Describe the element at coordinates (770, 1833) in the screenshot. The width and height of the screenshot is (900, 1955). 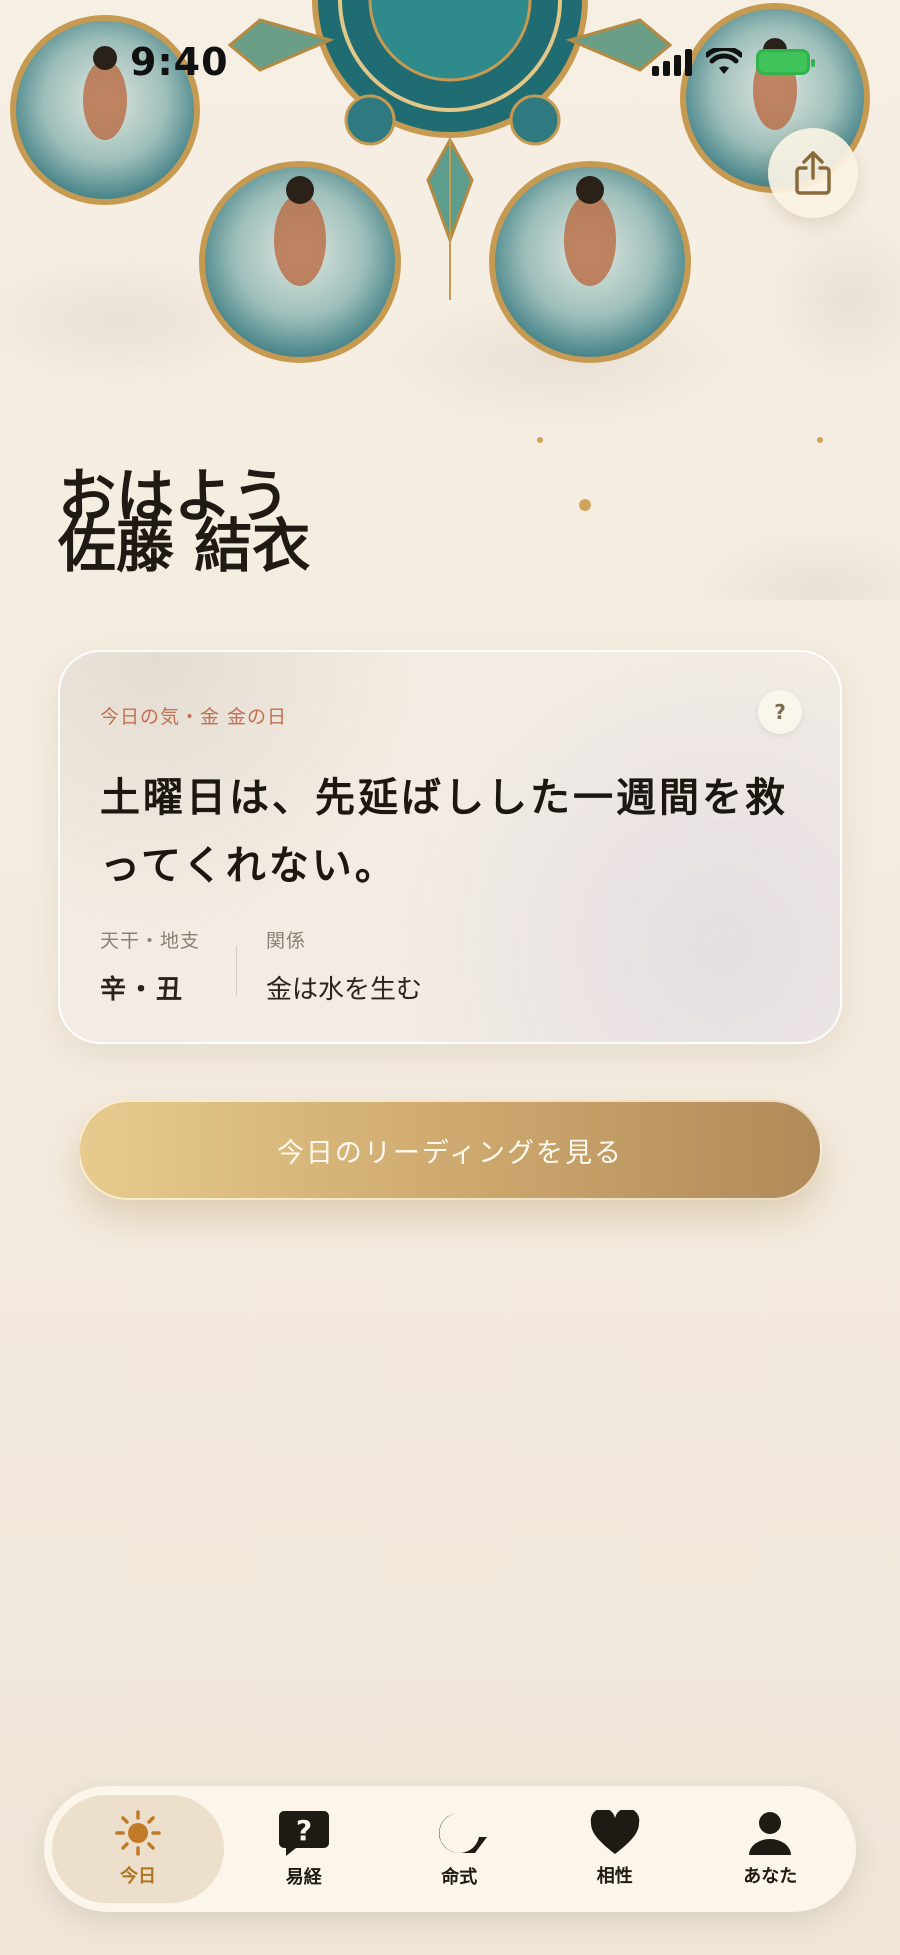
I see `person-icon` at that location.